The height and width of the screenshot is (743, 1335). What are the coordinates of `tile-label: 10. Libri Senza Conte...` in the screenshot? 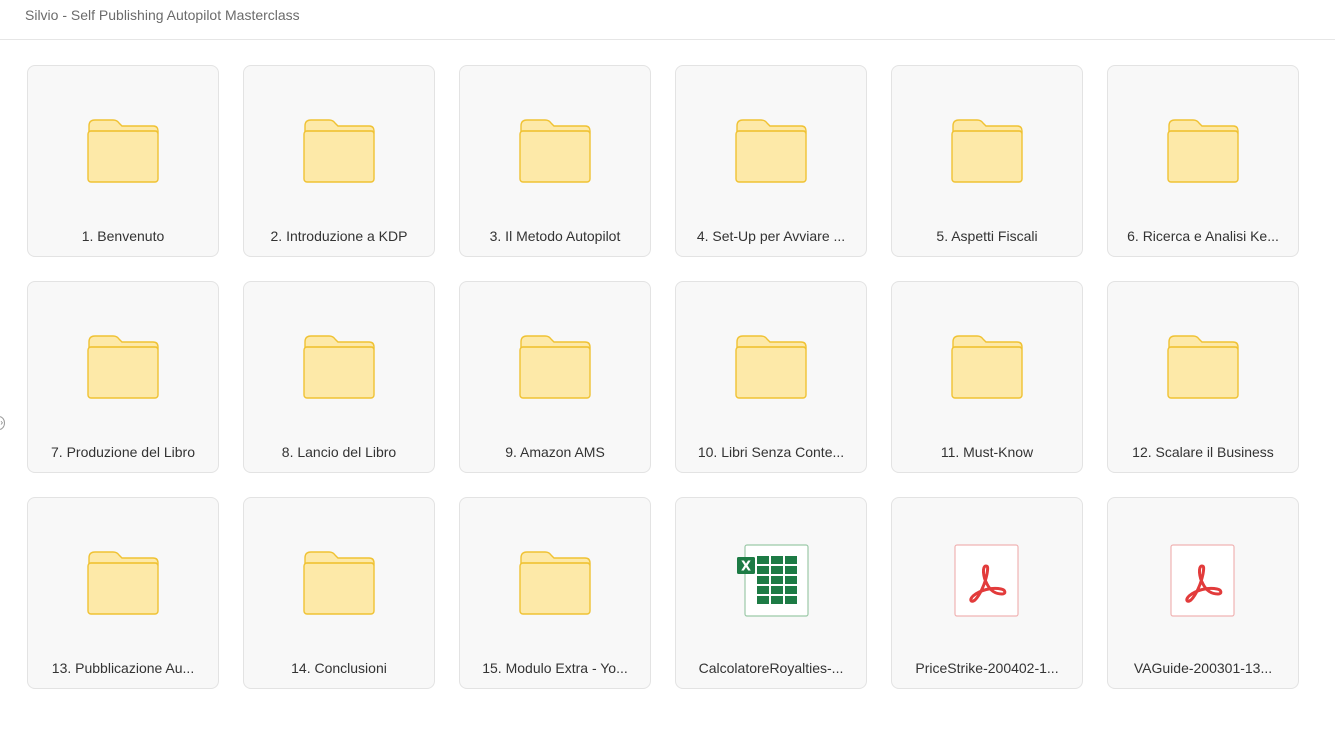 It's located at (771, 452).